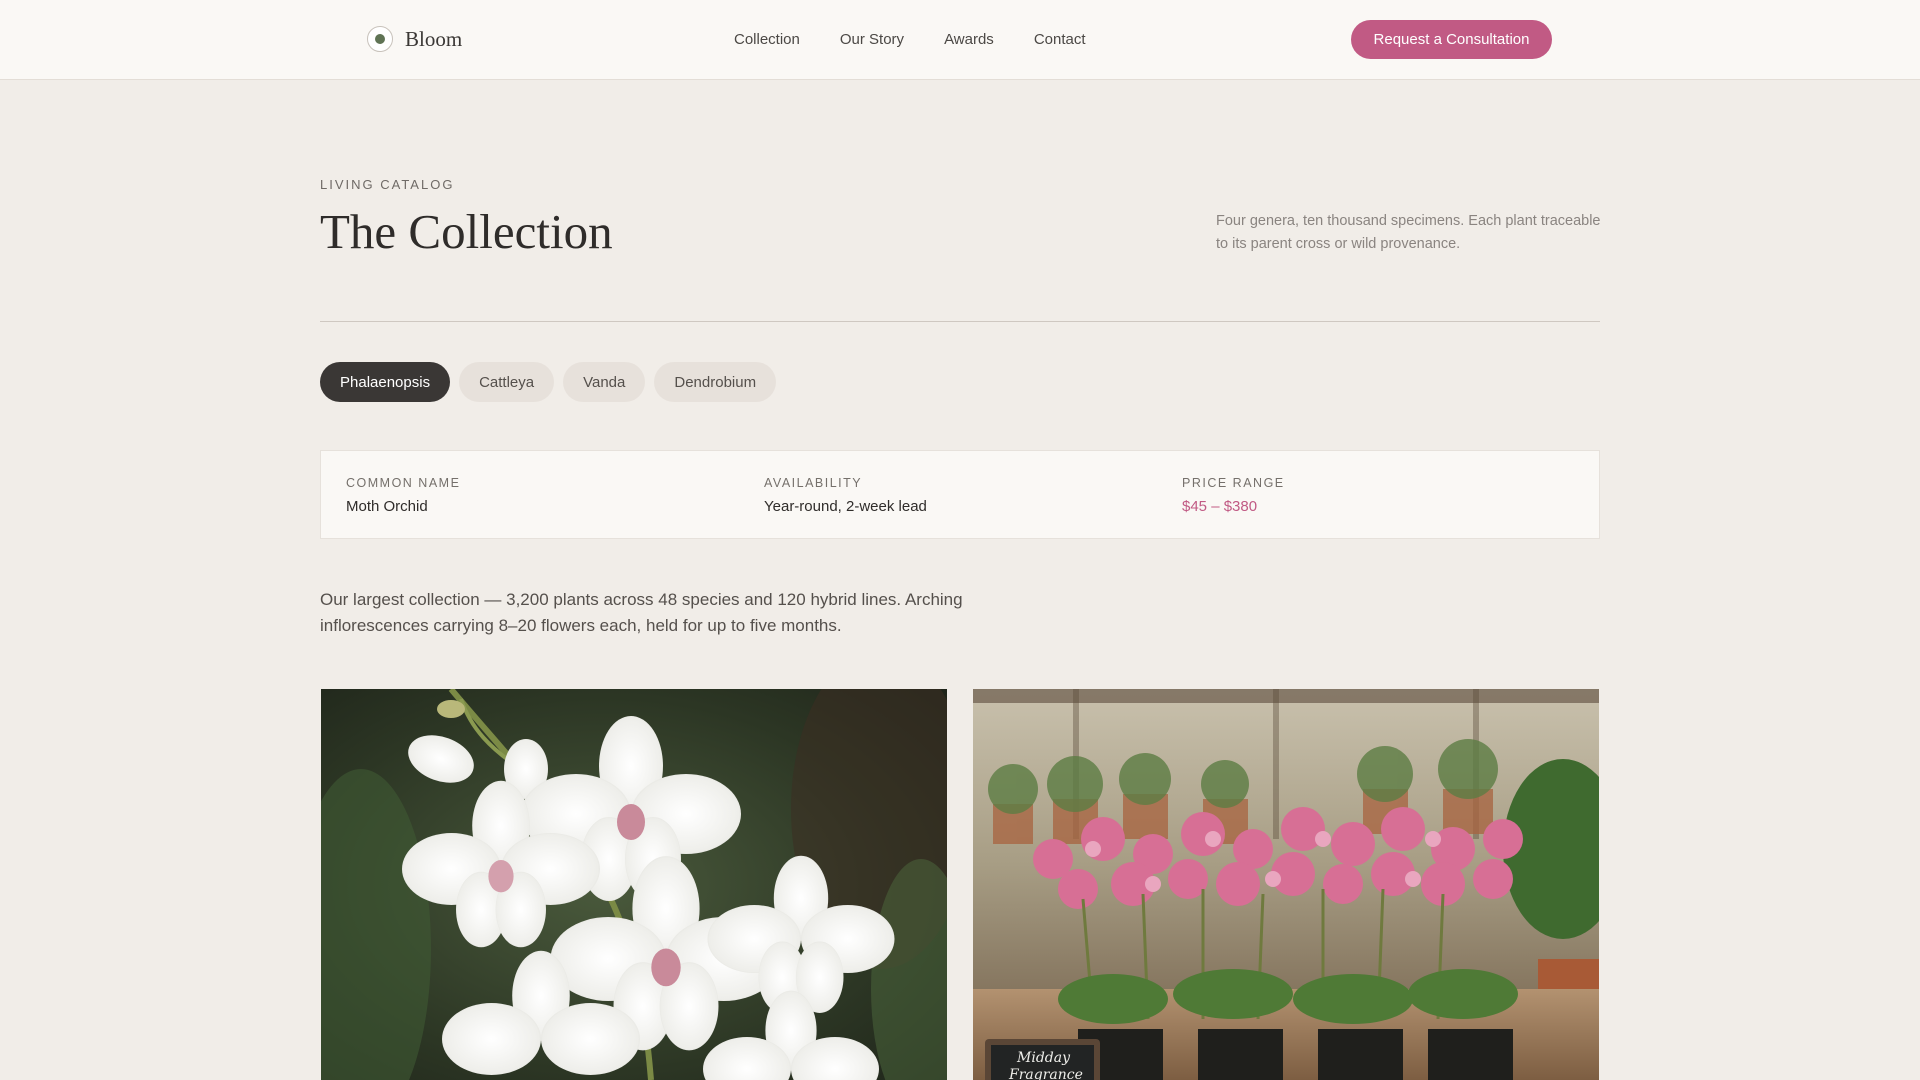 This screenshot has height=1080, width=1920. What do you see at coordinates (1451, 39) in the screenshot?
I see `request-consultation-button: Request a Consultation` at bounding box center [1451, 39].